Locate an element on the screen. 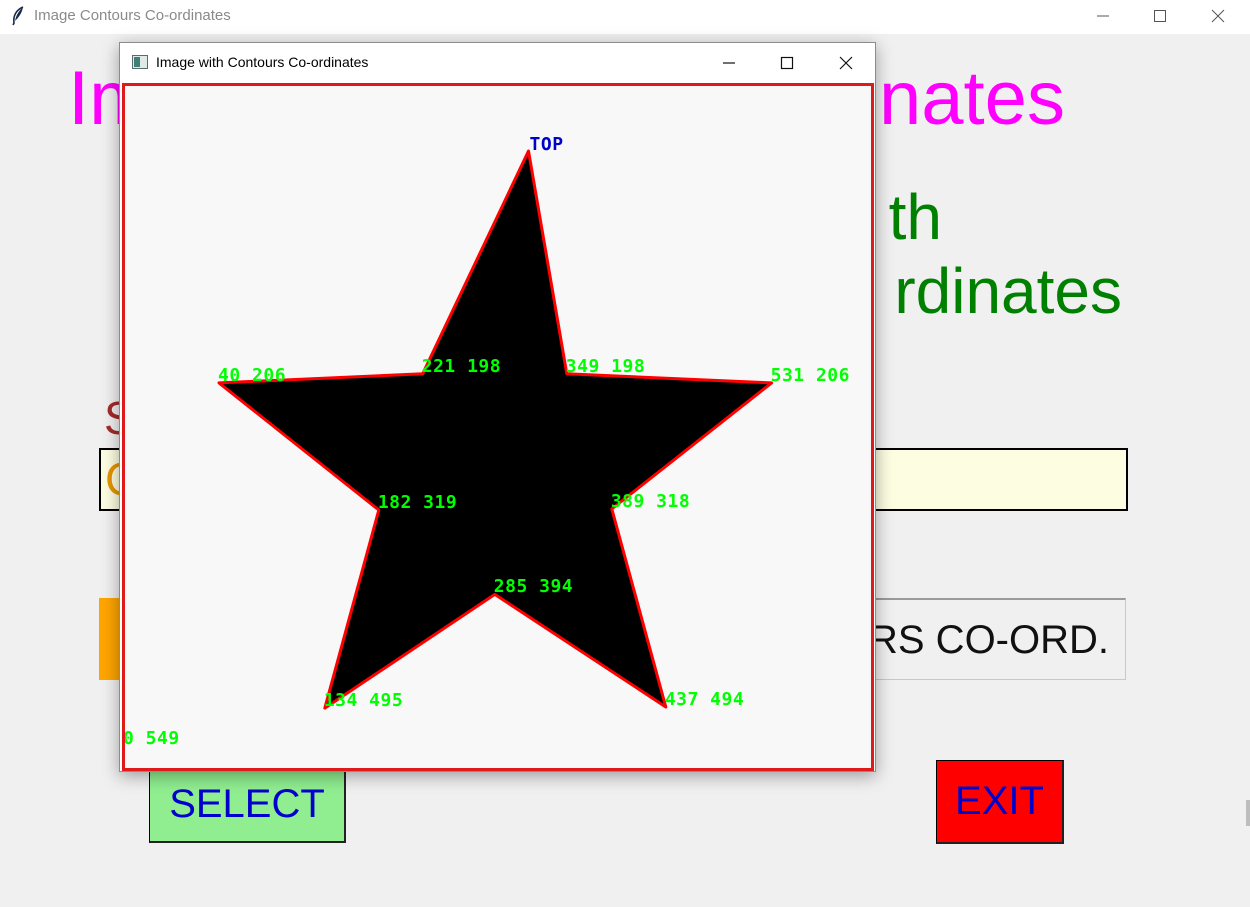  popup-titlebar: Image with Contours Co-ordinates is located at coordinates (497, 62).